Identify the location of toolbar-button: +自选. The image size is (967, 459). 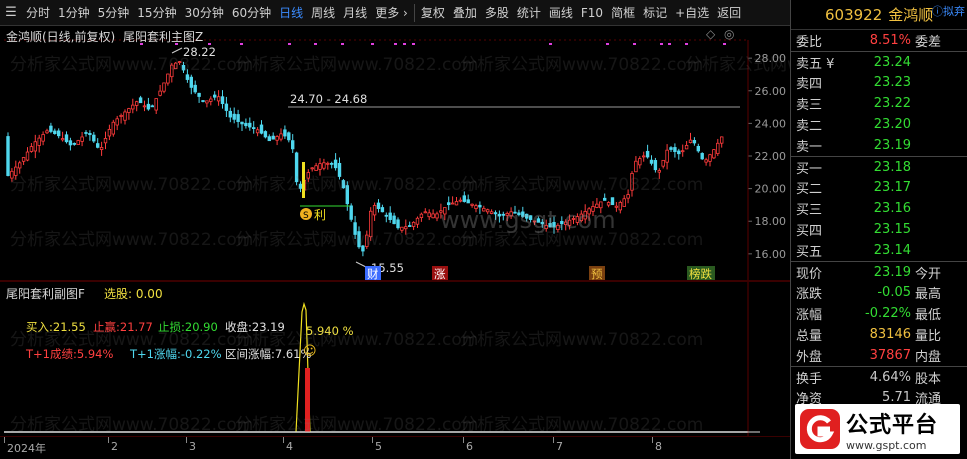
(692, 13).